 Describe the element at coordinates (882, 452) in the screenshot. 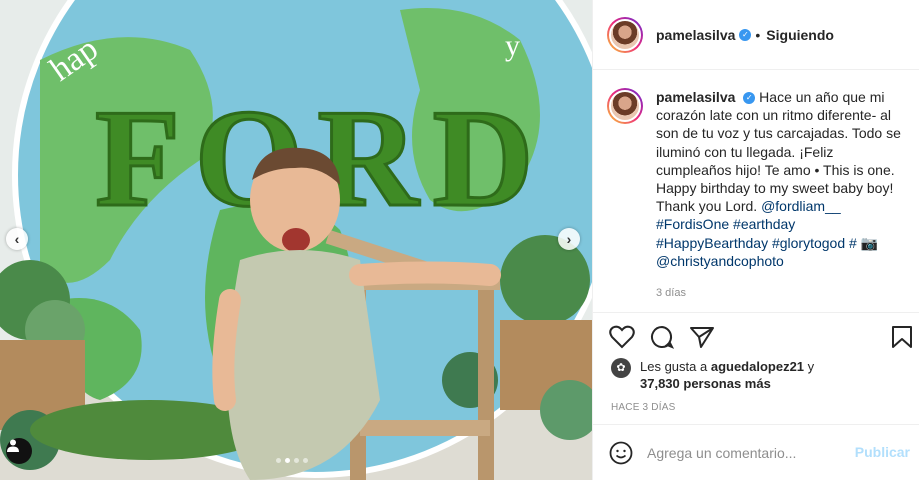

I see `publish-button: Publicar` at that location.